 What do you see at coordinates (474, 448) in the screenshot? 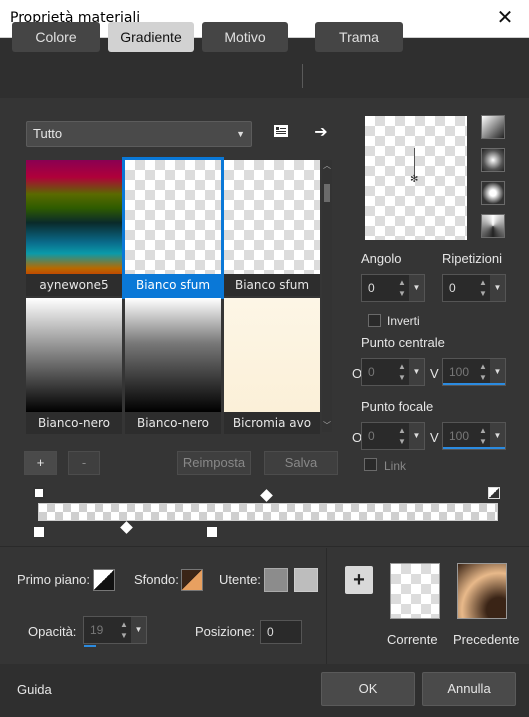
I see `focal-v-focus-line` at bounding box center [474, 448].